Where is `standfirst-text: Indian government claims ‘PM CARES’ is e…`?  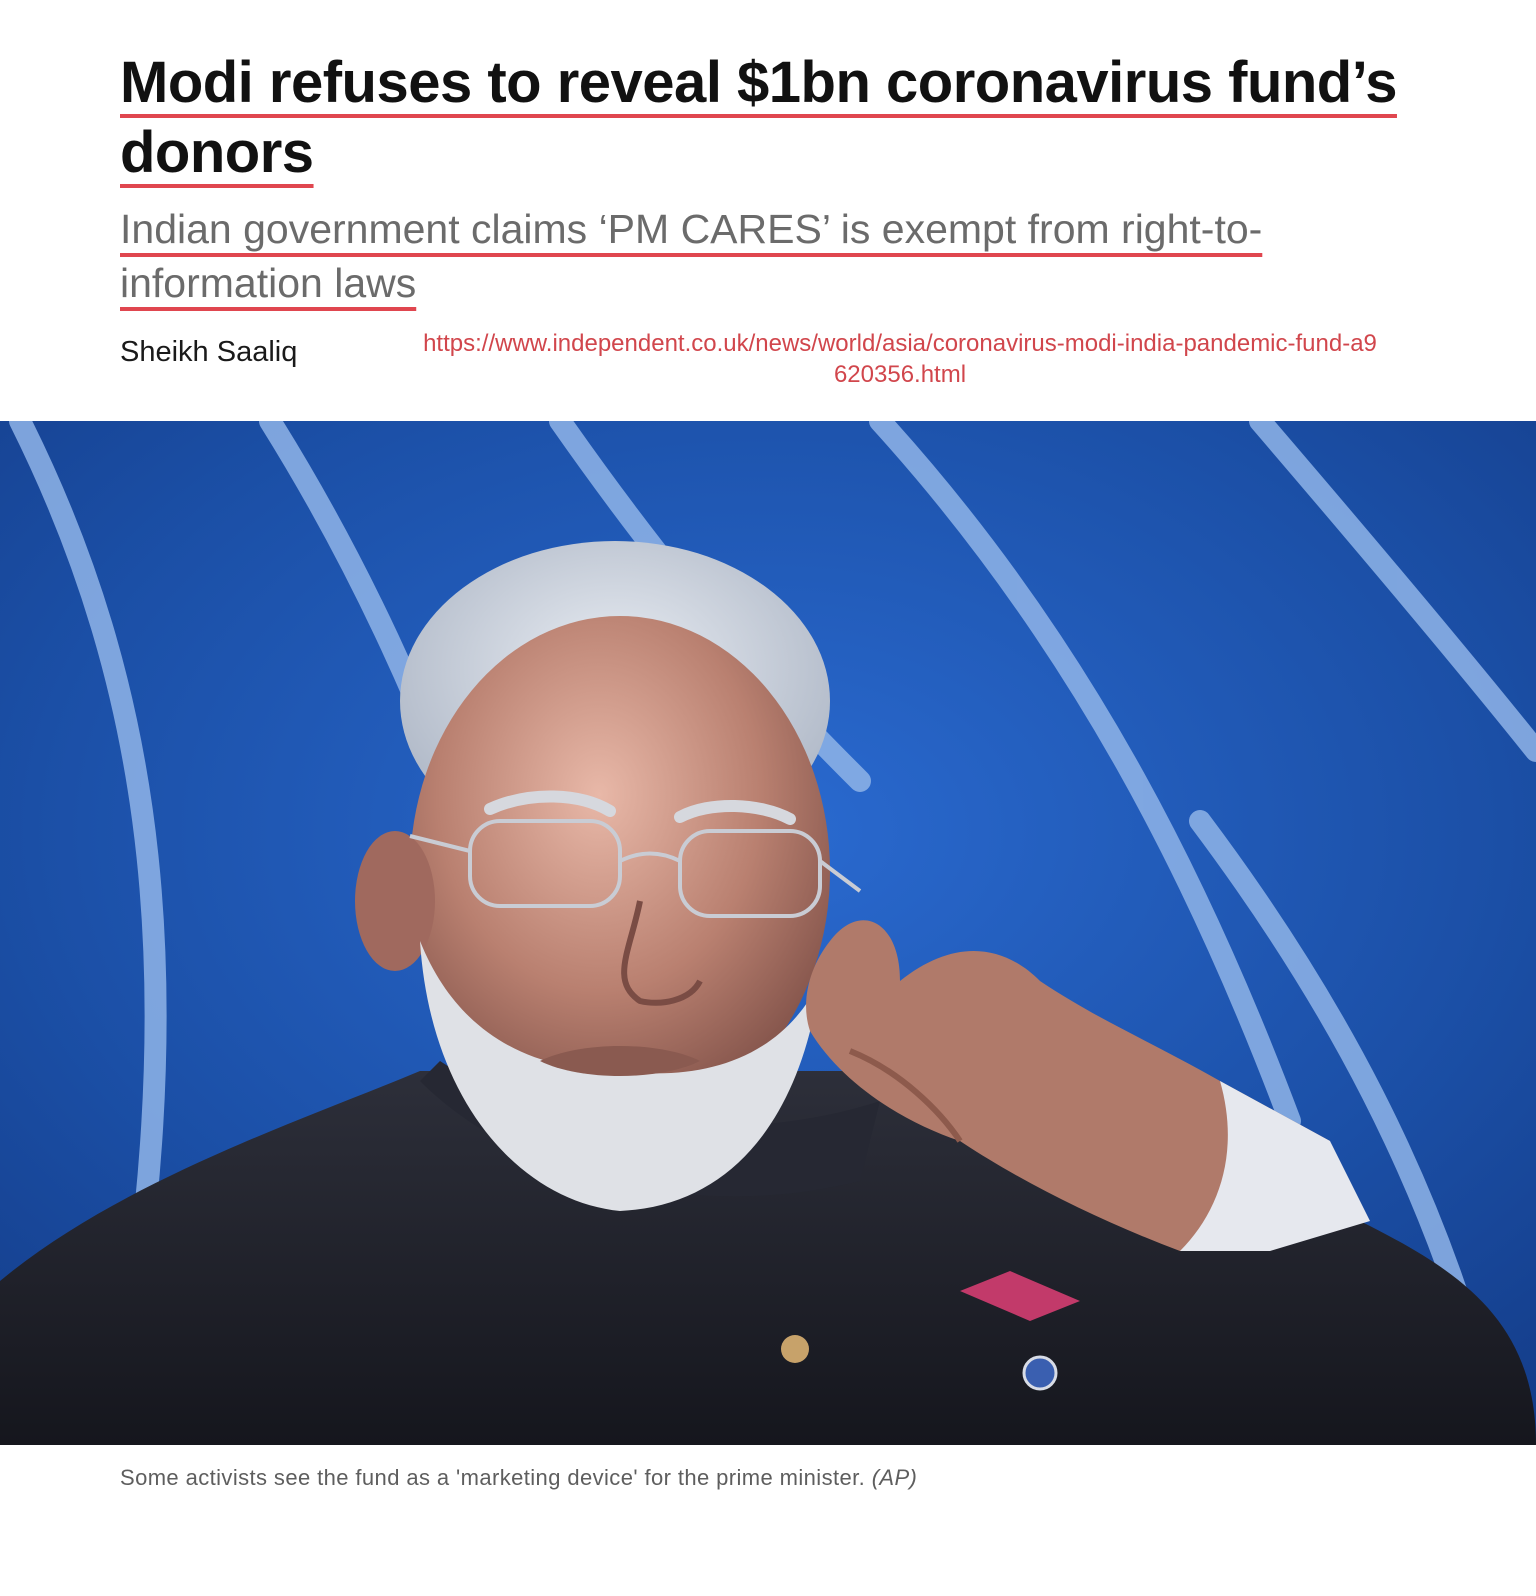
standfirst-text: Indian government claims ‘PM CARES’ is e… is located at coordinates (691, 256).